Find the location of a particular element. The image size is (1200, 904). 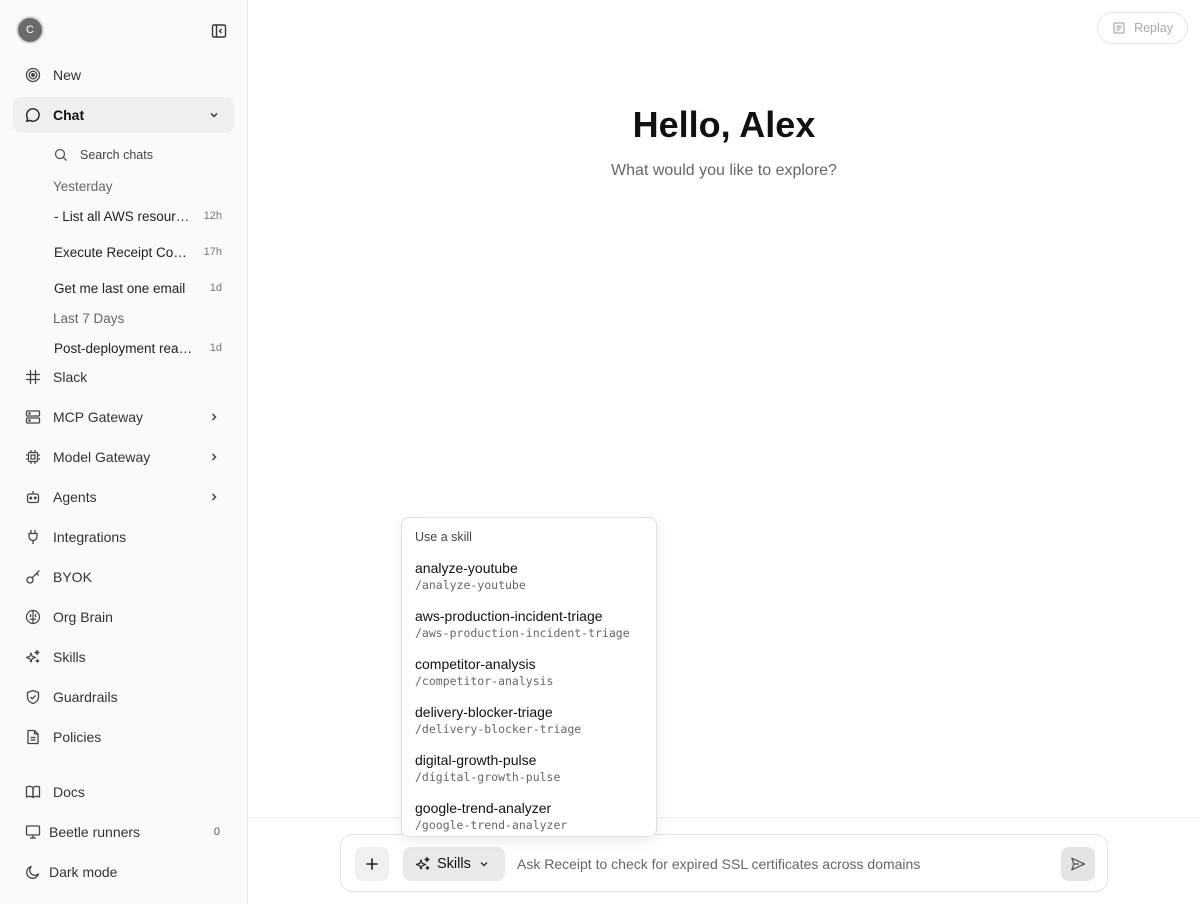

nav-mcp-gateway-label: MCP Gateway is located at coordinates (98, 417).